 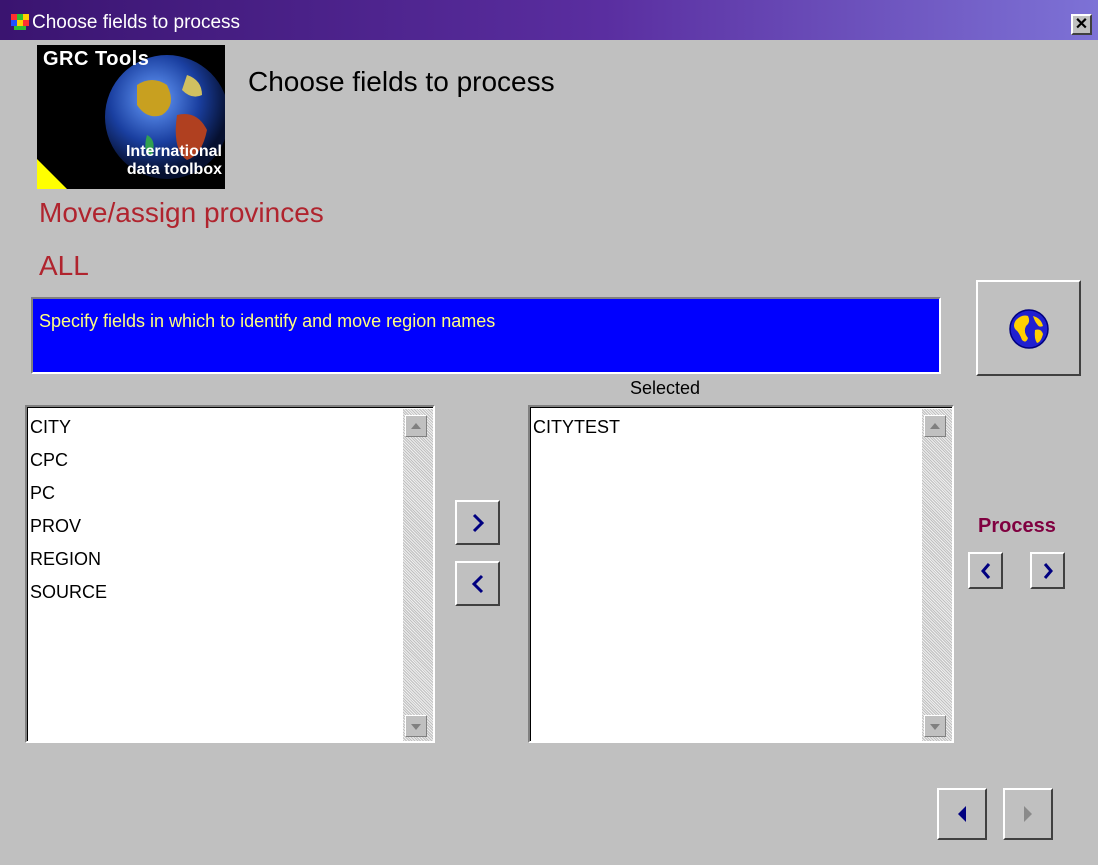 What do you see at coordinates (96, 59) in the screenshot?
I see `logo-title: GRC Tools` at bounding box center [96, 59].